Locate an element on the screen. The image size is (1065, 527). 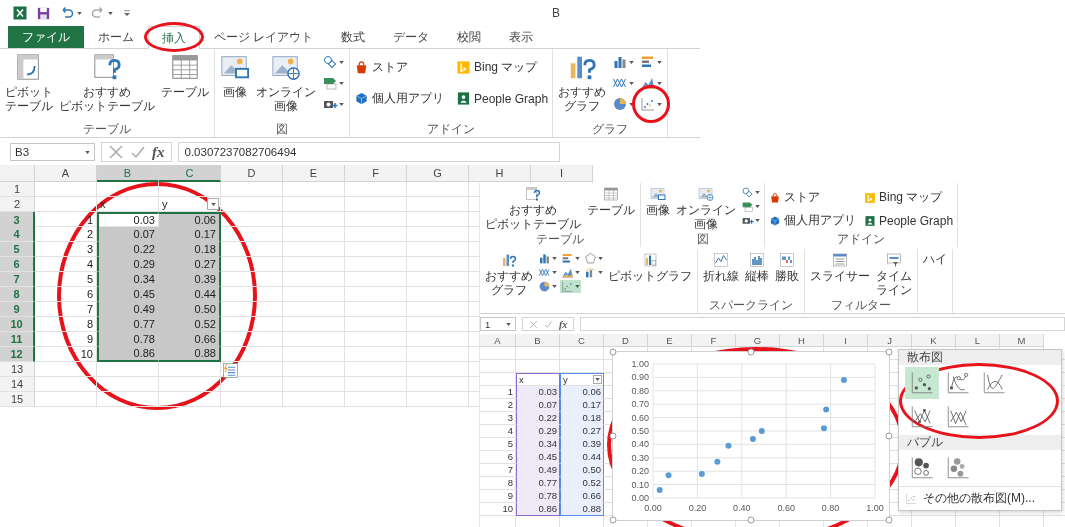
cell: 5 is located at coordinates (66, 279).